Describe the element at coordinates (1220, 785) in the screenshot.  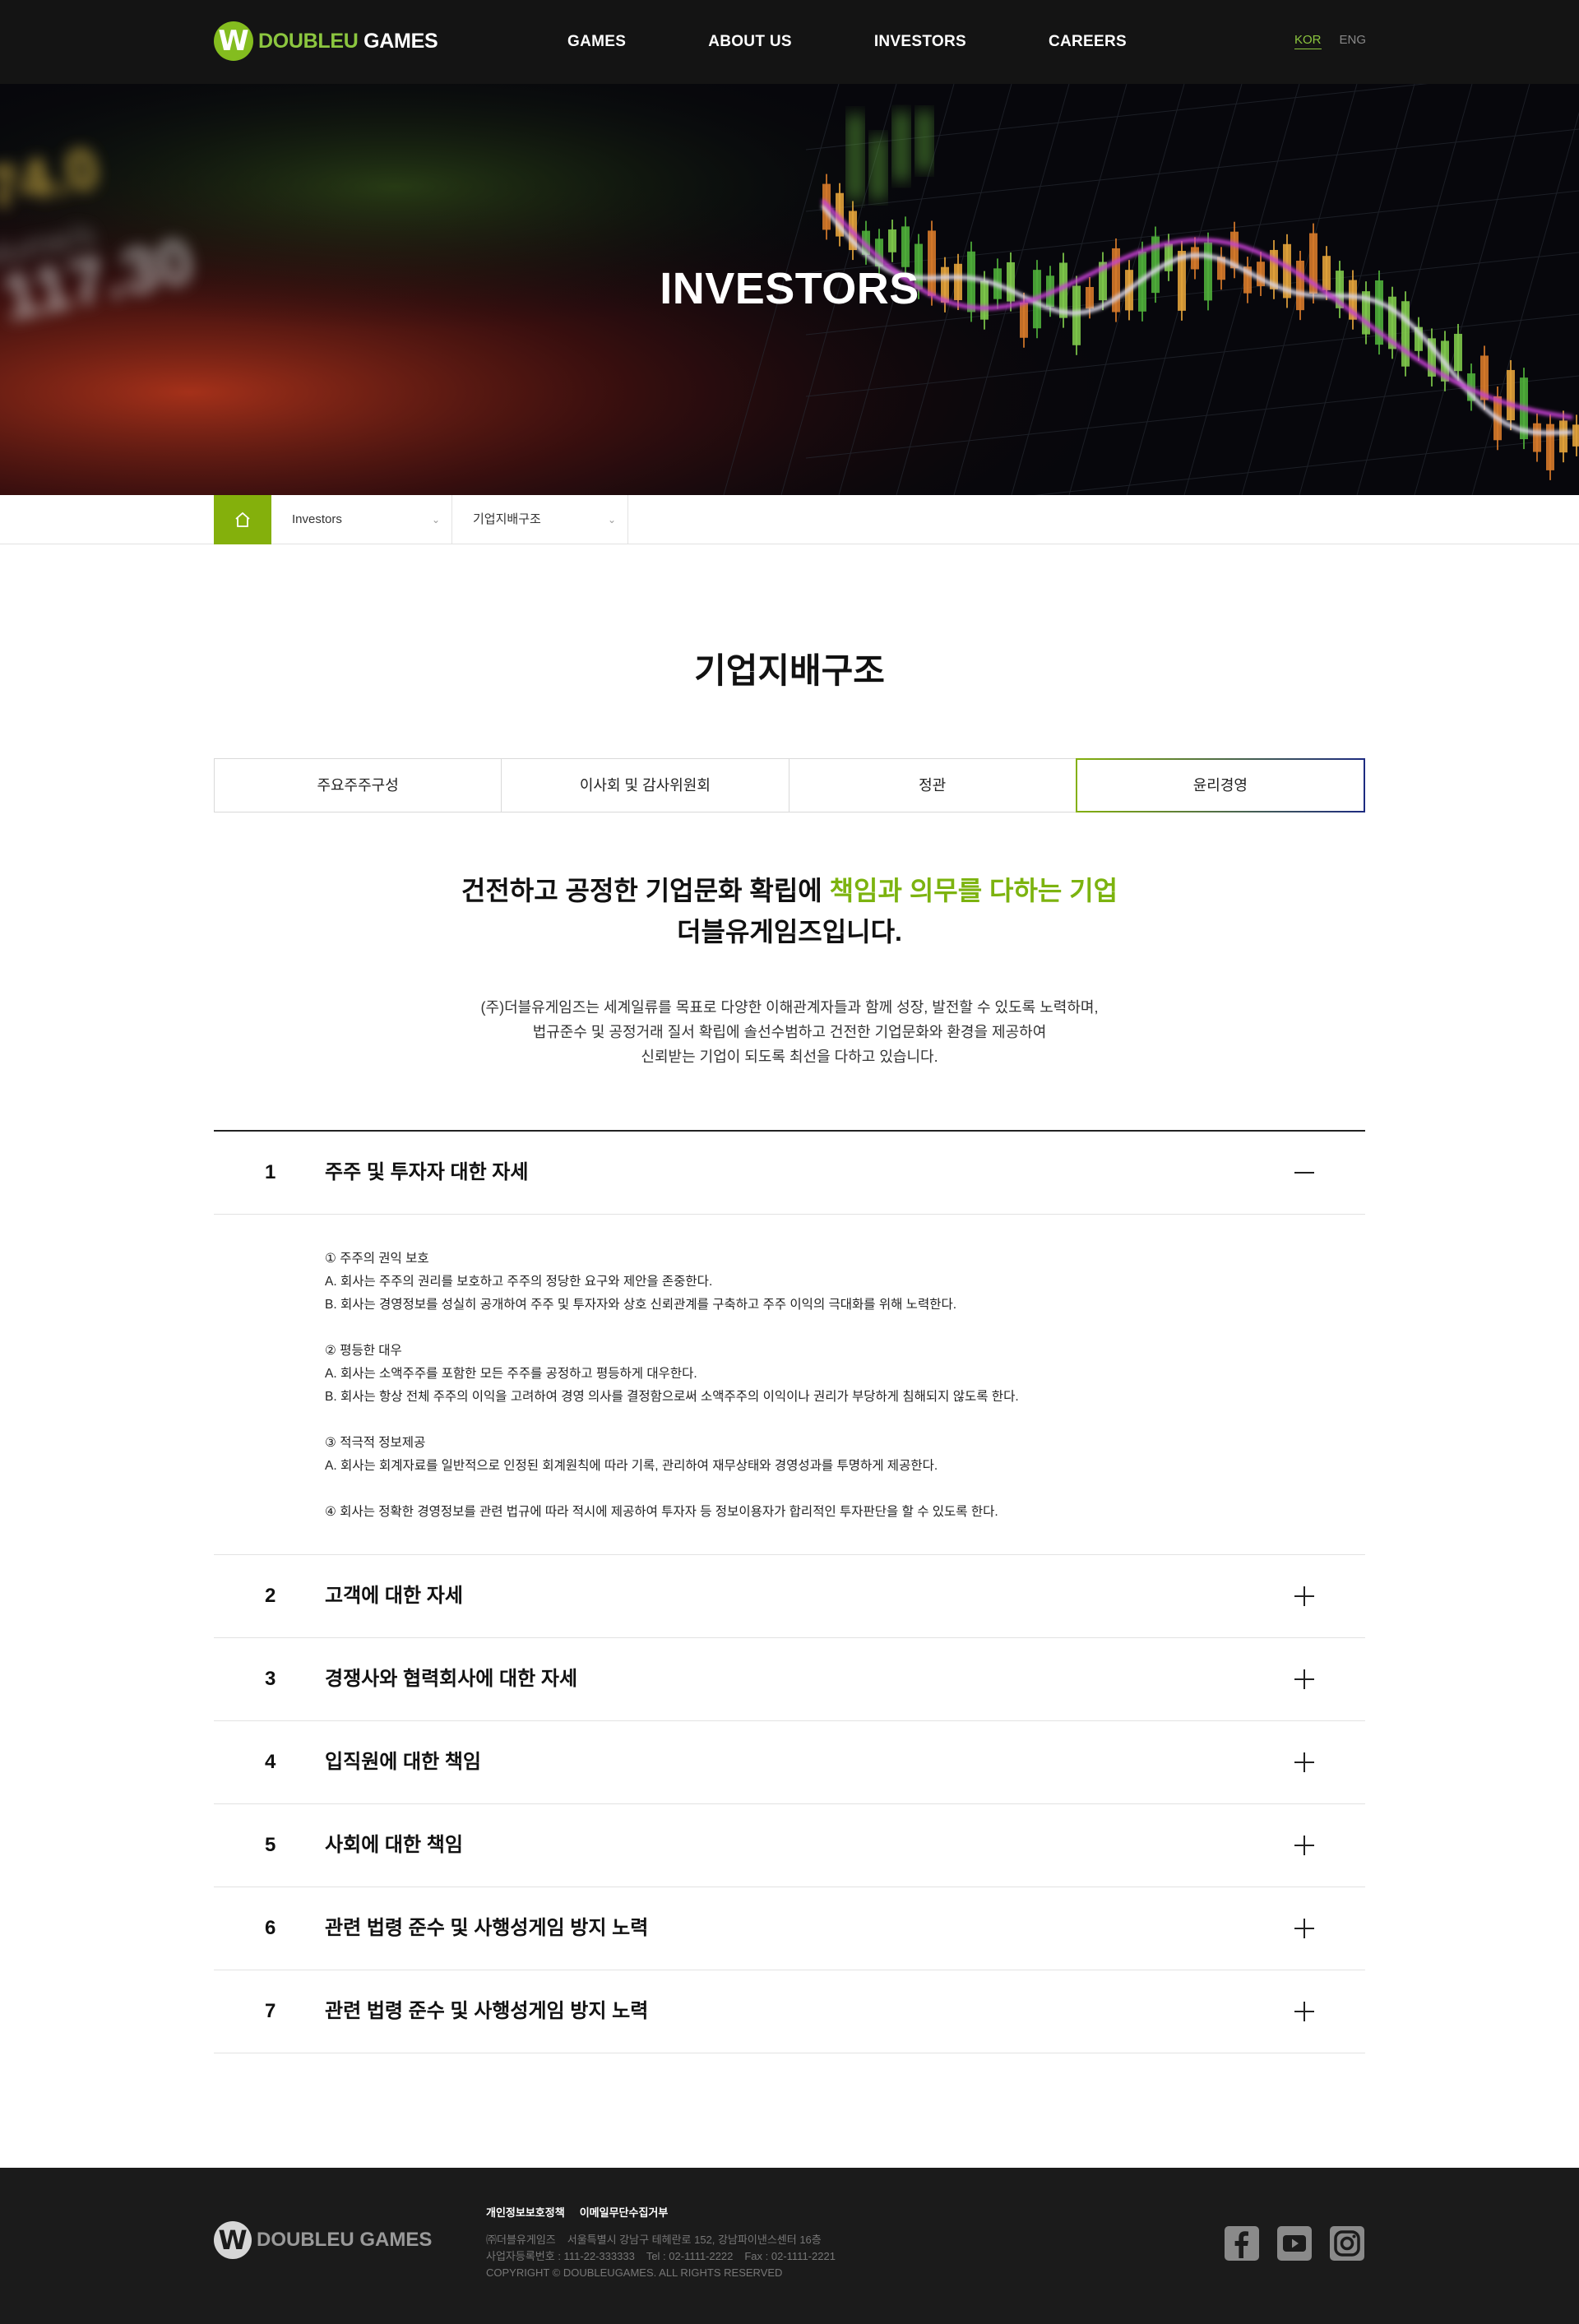
I see `tab-ethics: 윤리경영` at that location.